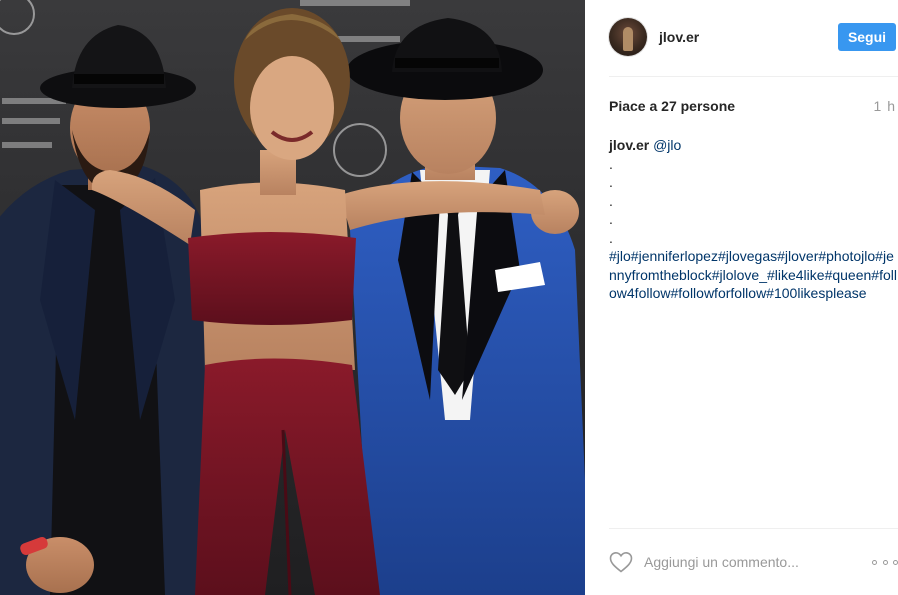 Image resolution: width=898 pixels, height=595 pixels. I want to click on caption-mention-link: @jlo, so click(667, 145).